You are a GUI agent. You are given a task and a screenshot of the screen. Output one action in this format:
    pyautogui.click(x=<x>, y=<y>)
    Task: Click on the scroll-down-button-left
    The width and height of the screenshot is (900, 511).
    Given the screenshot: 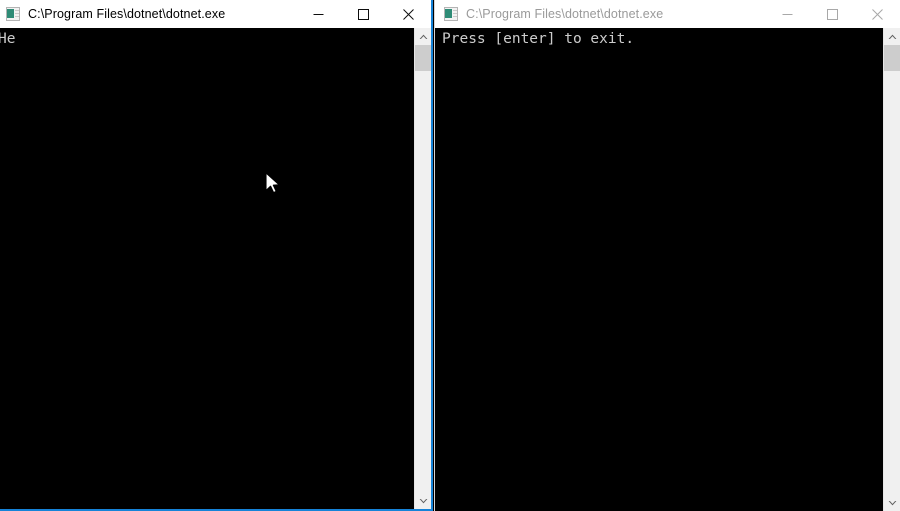 What is the action you would take?
    pyautogui.click(x=423, y=500)
    